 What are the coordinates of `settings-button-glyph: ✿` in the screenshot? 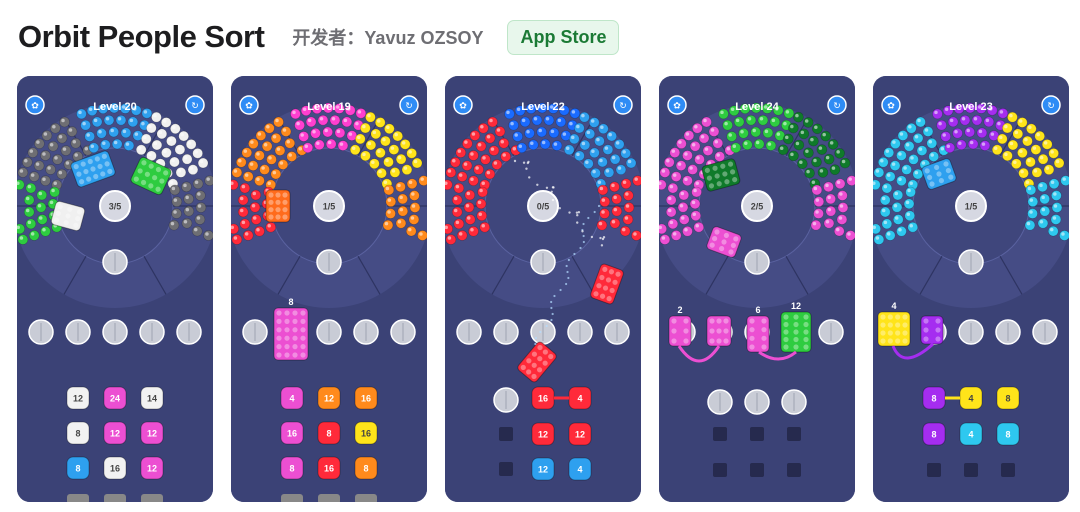 It's located at (35, 107).